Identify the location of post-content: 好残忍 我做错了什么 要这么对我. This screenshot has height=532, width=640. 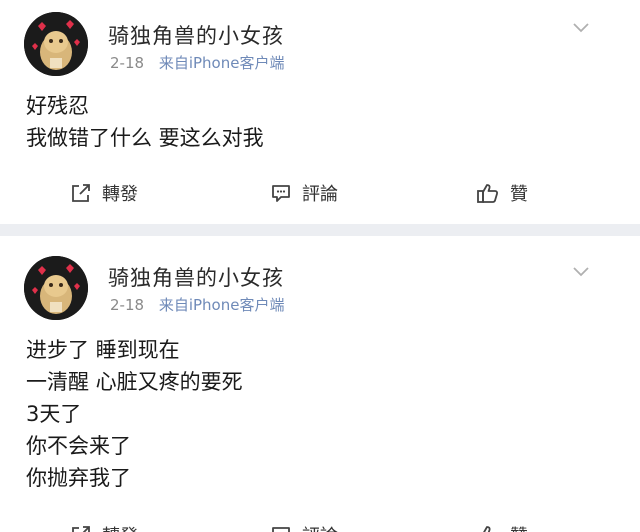
(145, 122).